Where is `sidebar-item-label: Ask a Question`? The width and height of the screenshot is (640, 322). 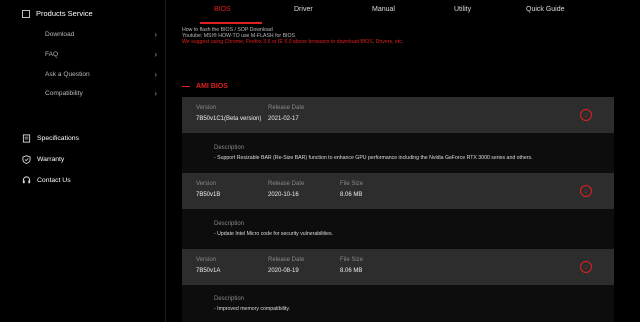
sidebar-item-label: Ask a Question is located at coordinates (67, 74).